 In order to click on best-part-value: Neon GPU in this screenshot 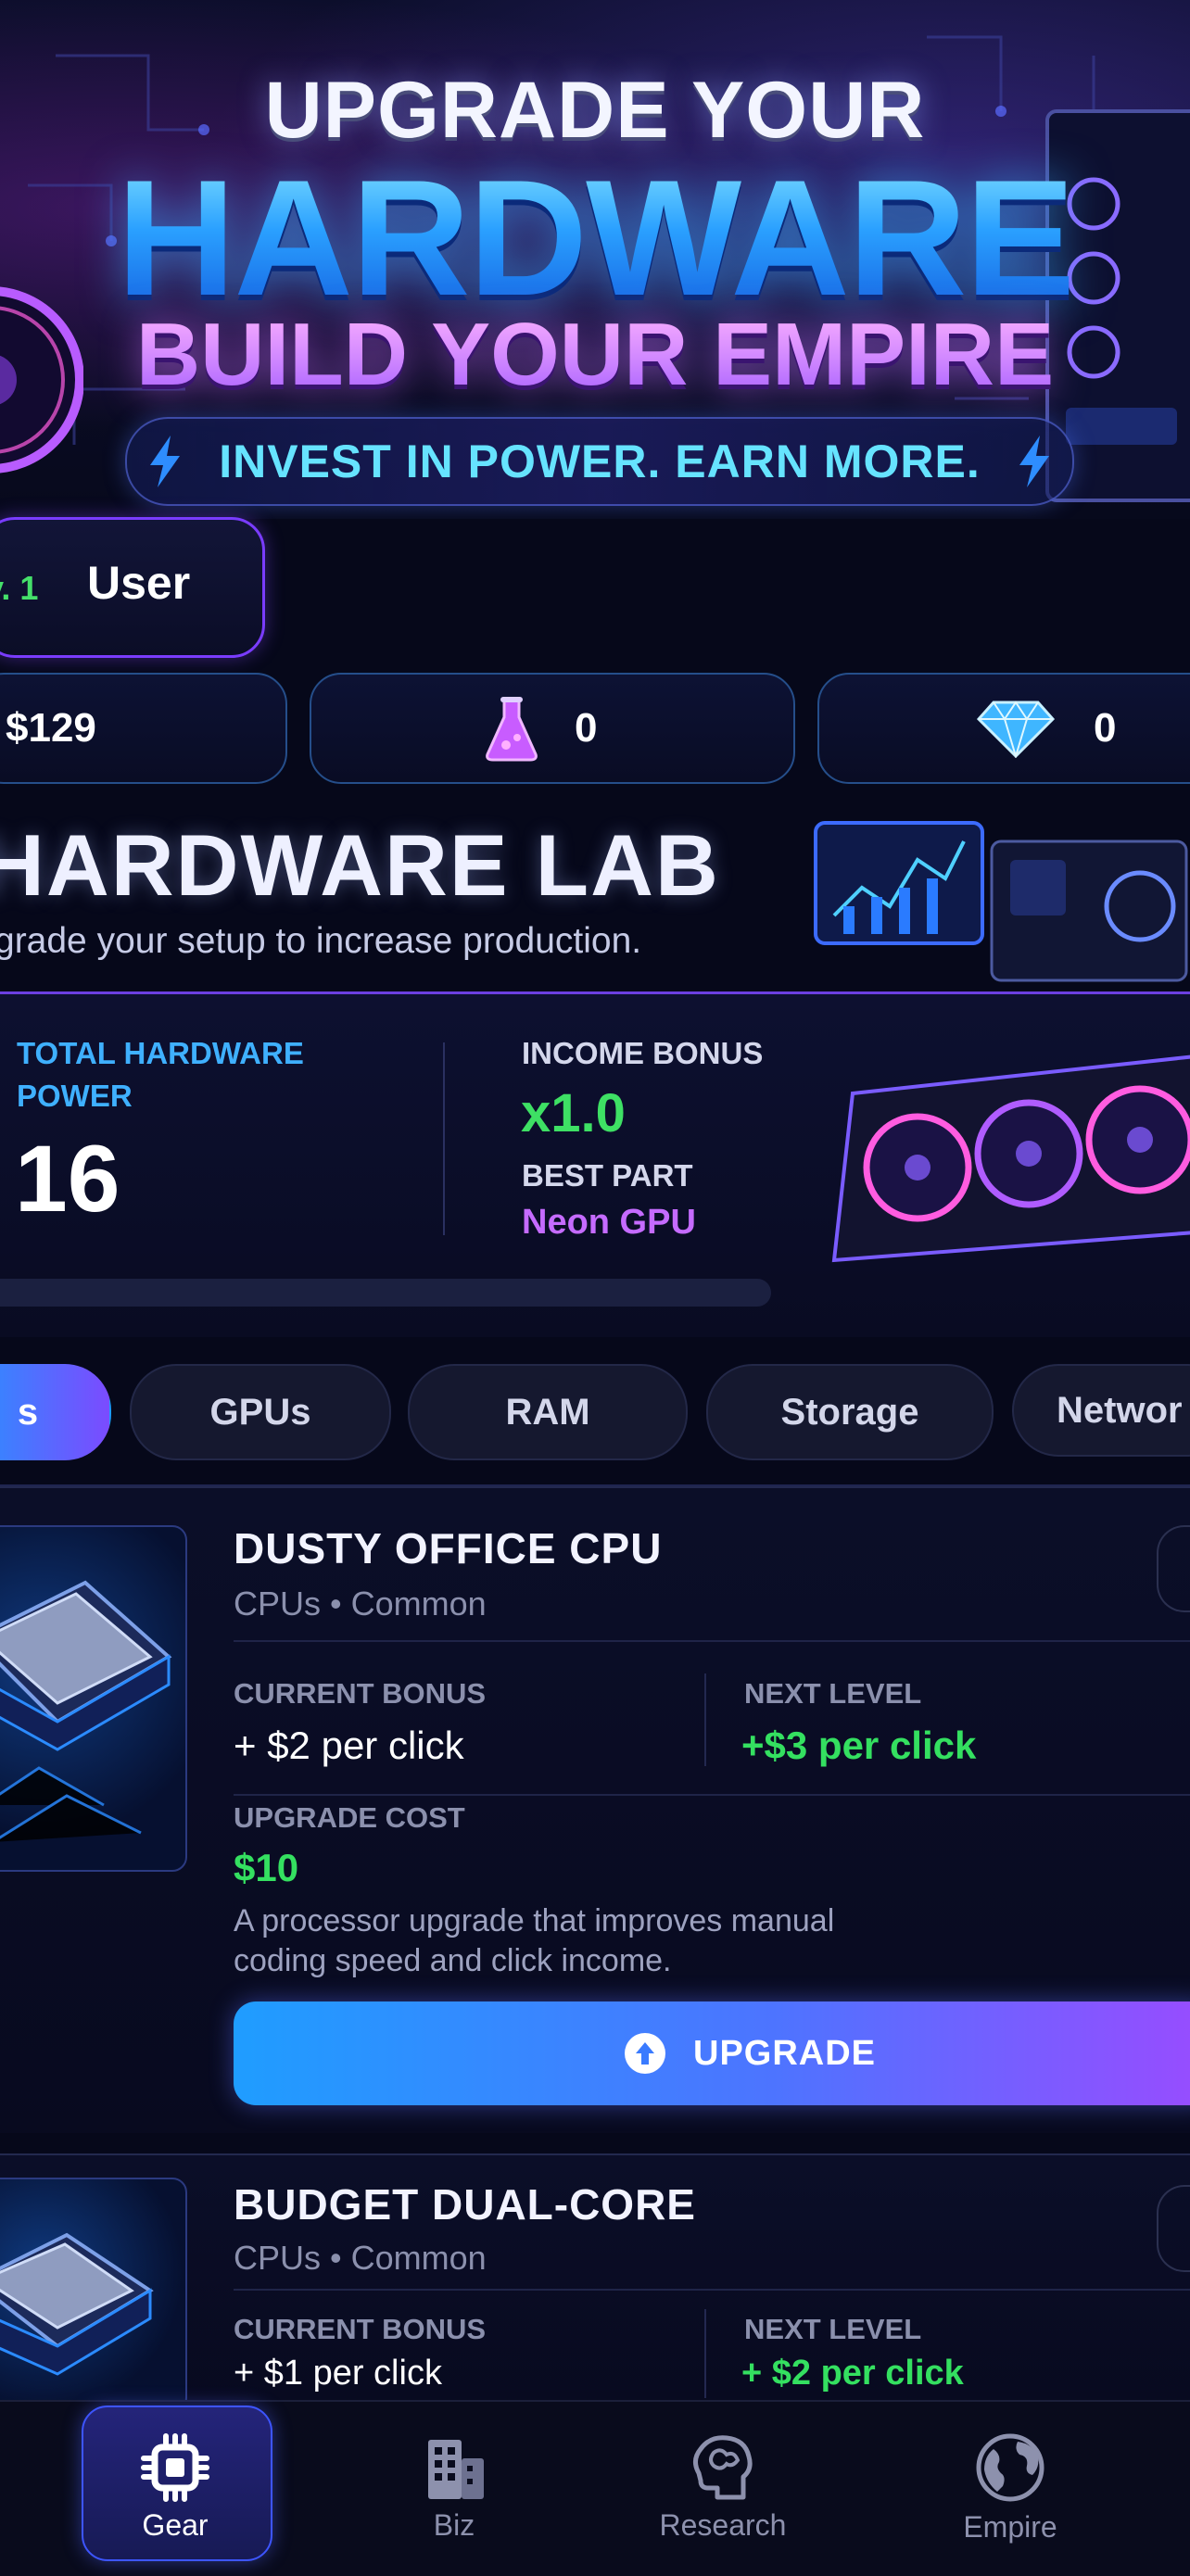, I will do `click(609, 1223)`.